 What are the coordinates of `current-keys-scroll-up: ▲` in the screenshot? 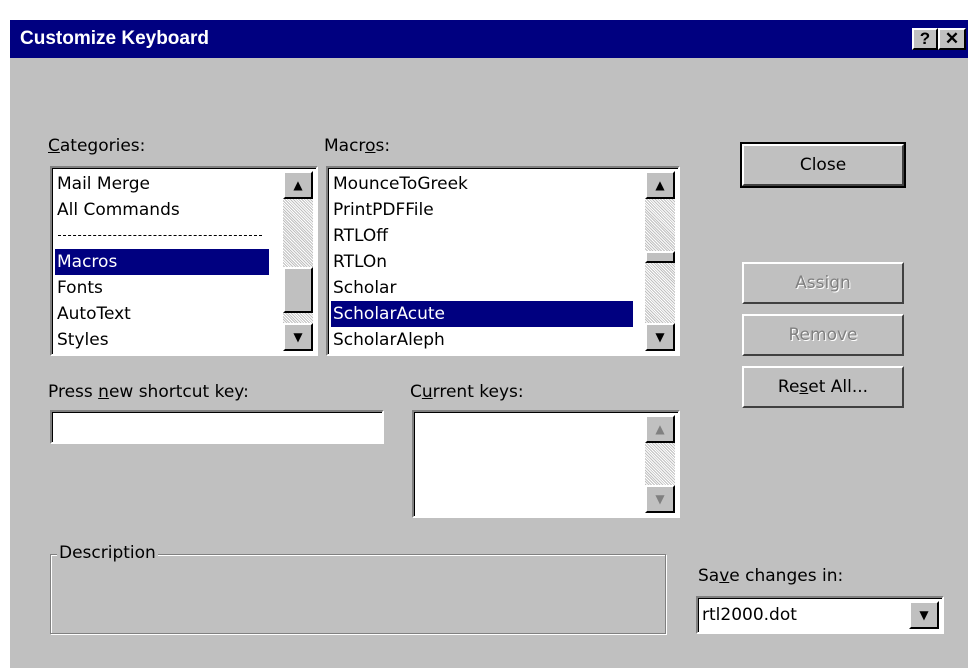 It's located at (660, 429).